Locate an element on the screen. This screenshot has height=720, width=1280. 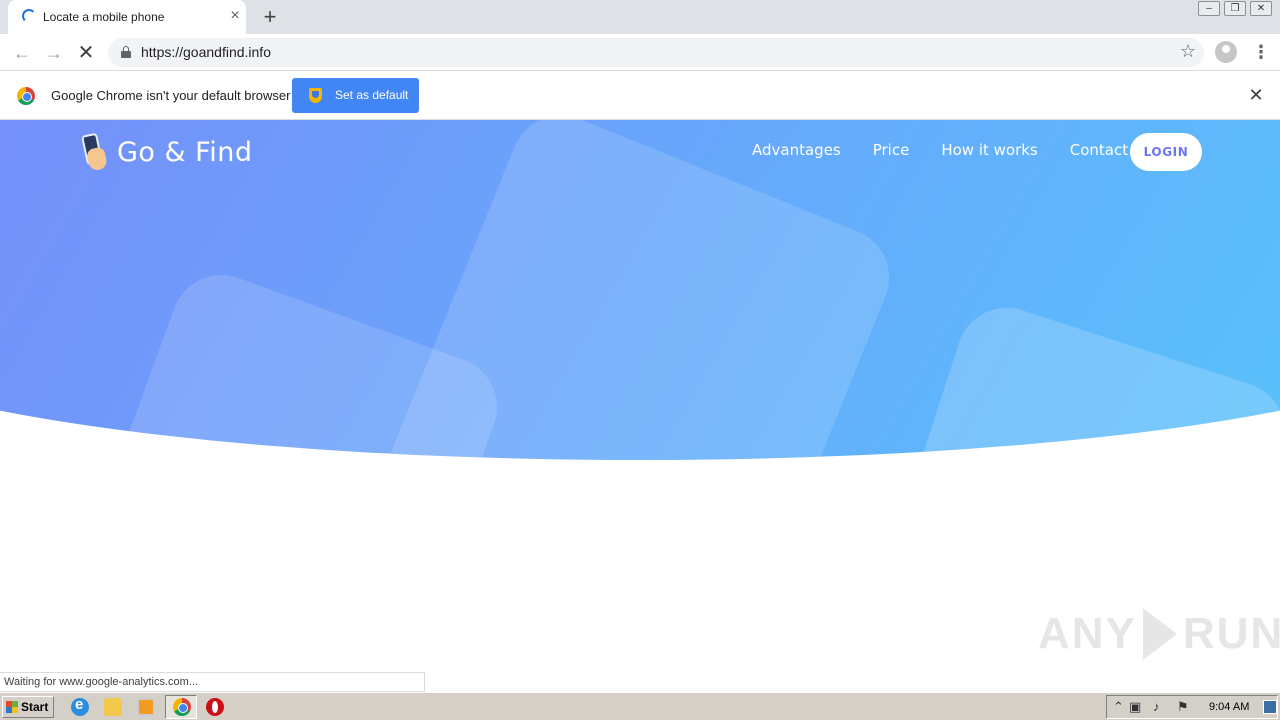
chrome-icon is located at coordinates (182, 707).